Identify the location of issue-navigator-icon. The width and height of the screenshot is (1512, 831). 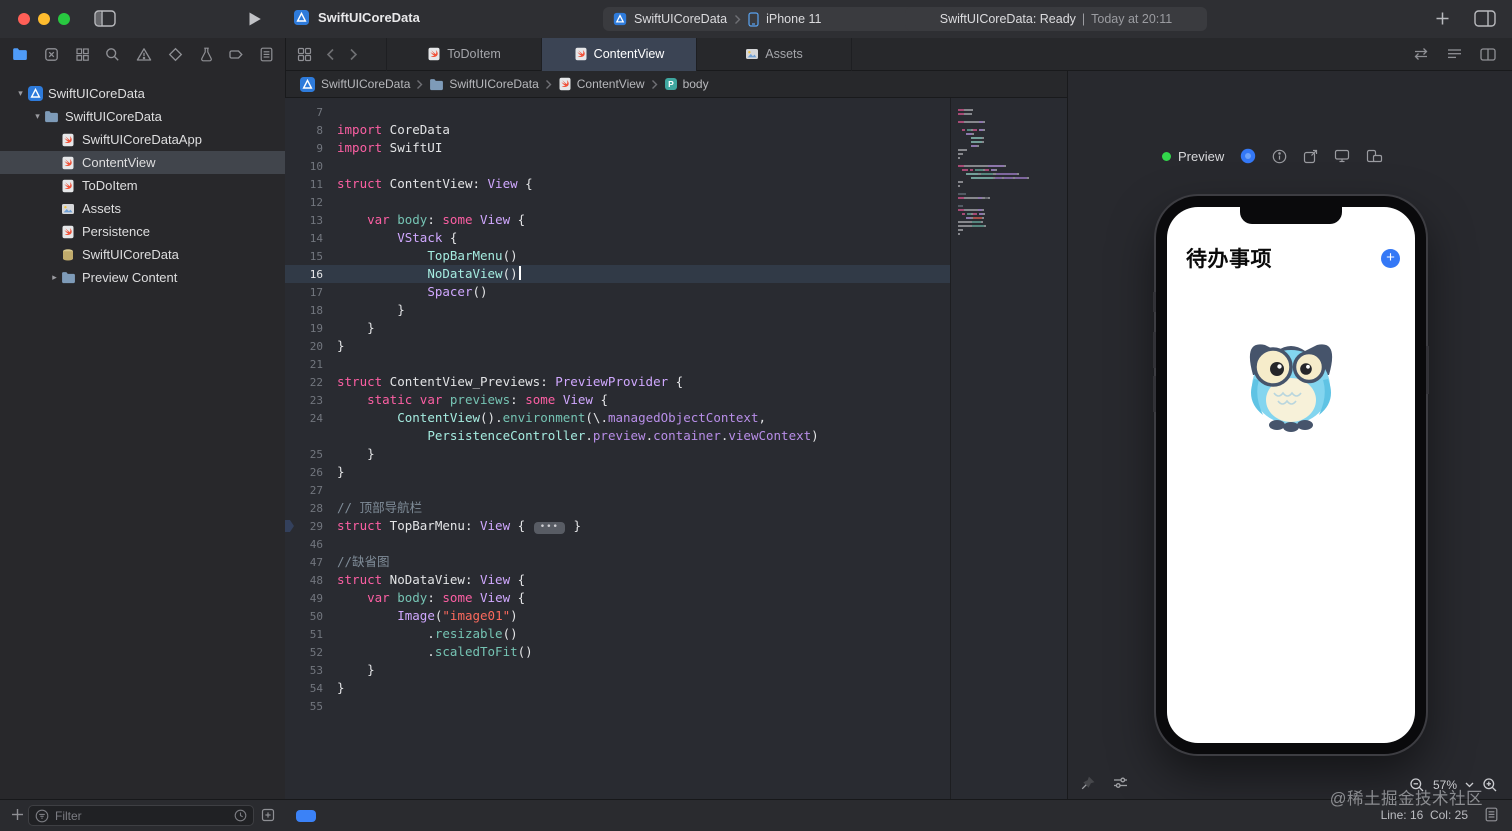
(144, 54).